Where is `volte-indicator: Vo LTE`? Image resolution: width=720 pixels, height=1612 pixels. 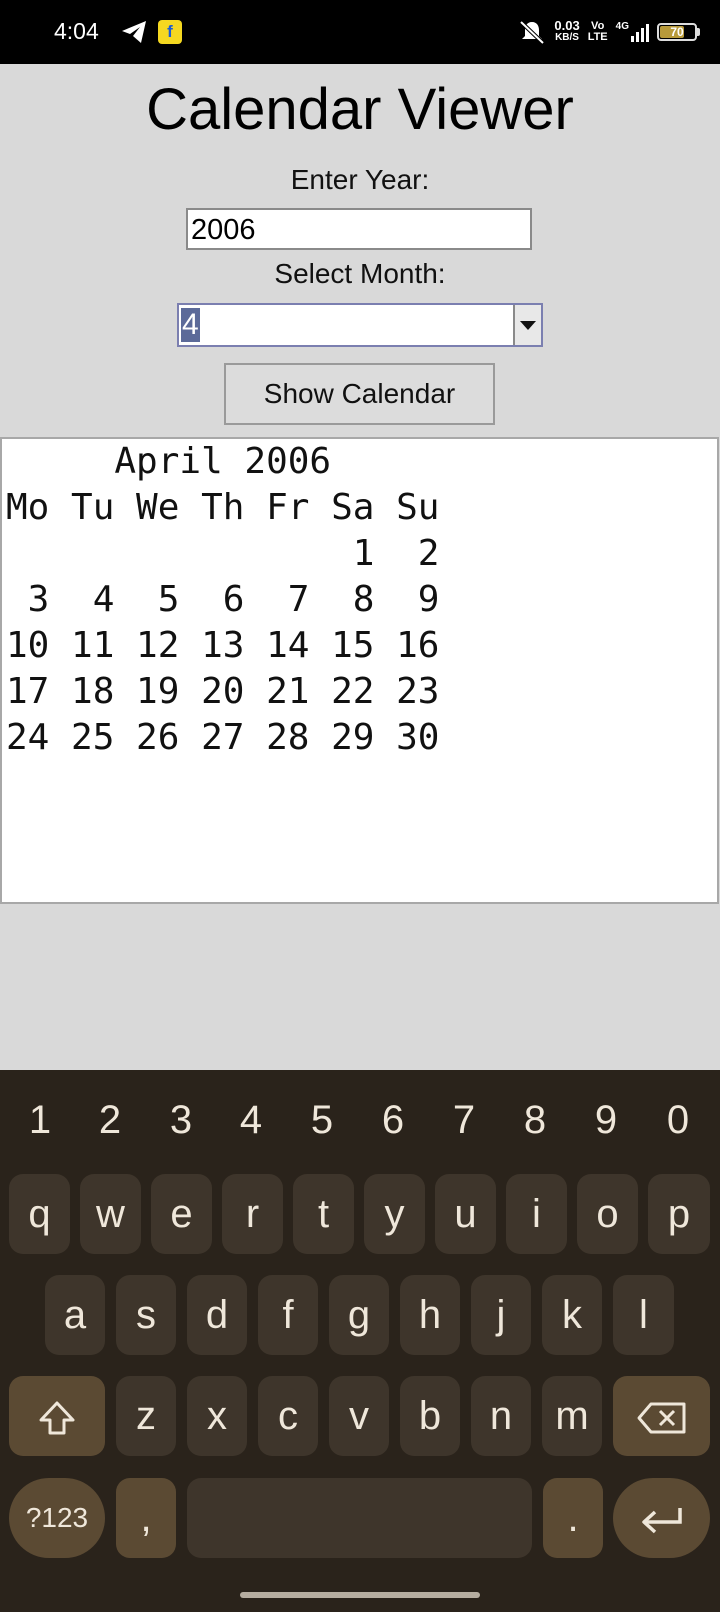
volte-indicator: Vo LTE is located at coordinates (598, 32).